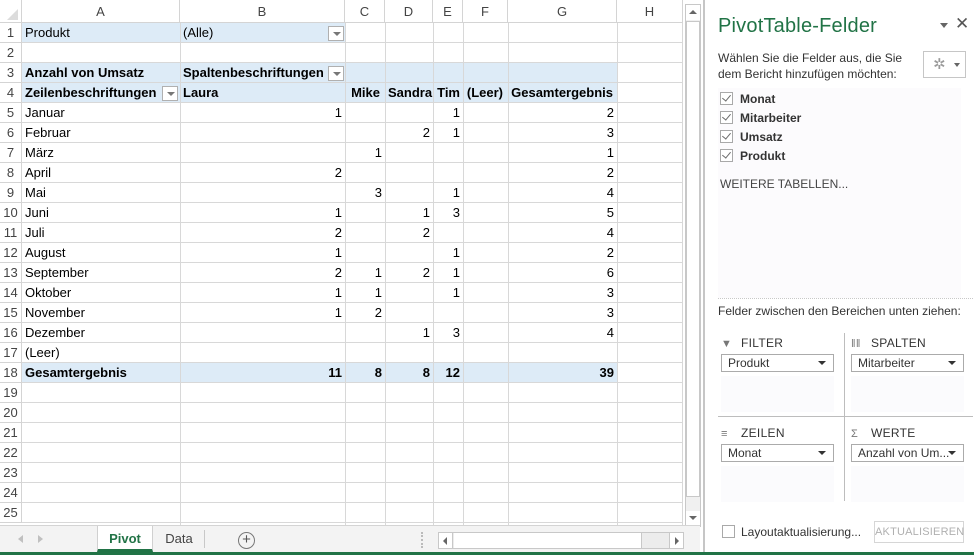 This screenshot has width=974, height=555. Describe the element at coordinates (11, 193) in the screenshot. I see `row-header: 9` at that location.